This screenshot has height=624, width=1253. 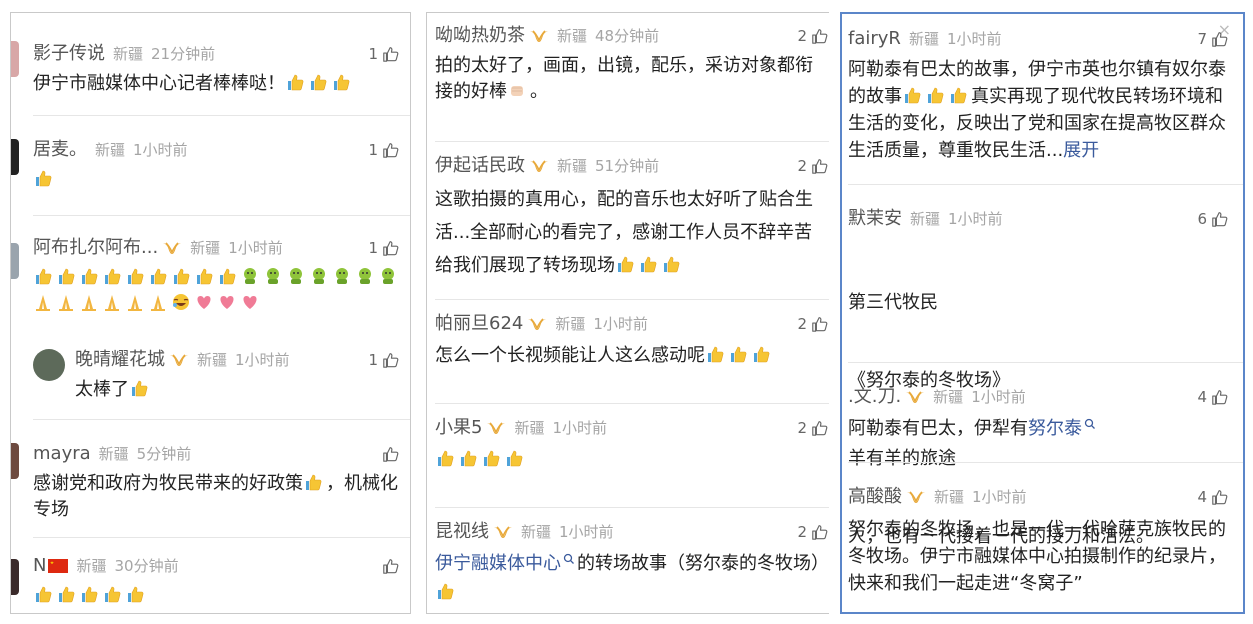 What do you see at coordinates (498, 563) in the screenshot?
I see `mention-link: 伊宁融媒体中心` at bounding box center [498, 563].